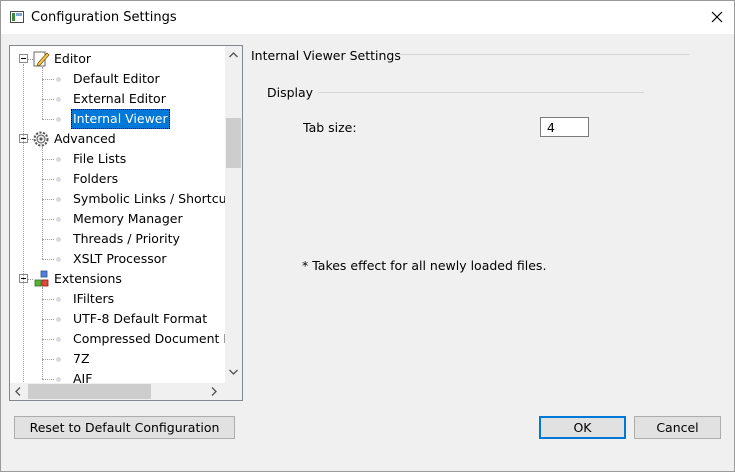 The width and height of the screenshot is (735, 472). I want to click on tree-item-advanced: Advanced, so click(117, 139).